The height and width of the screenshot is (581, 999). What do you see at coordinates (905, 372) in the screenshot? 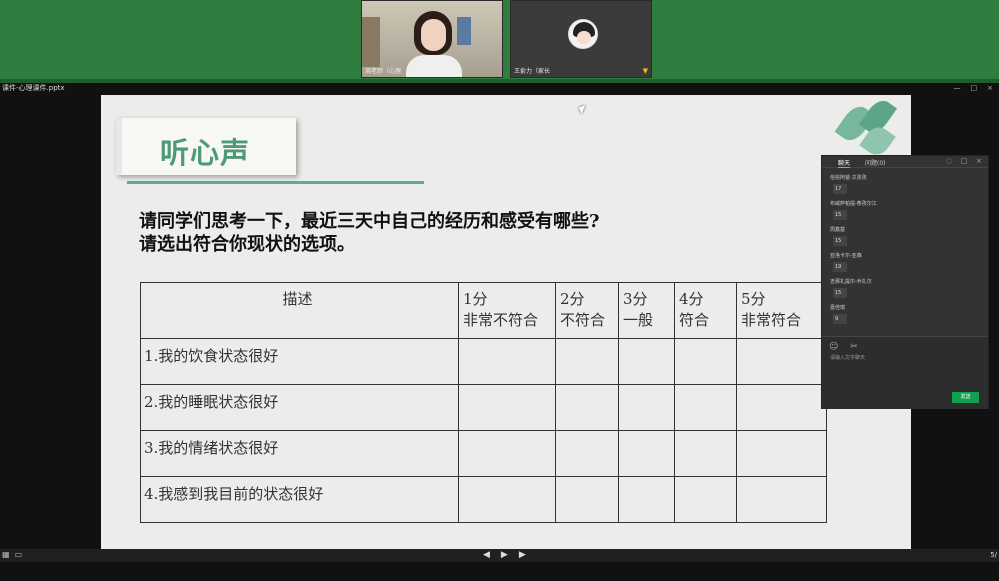
I see `chat-input-area: ☺ ✂ 请输入文字聊天 发送` at bounding box center [905, 372].